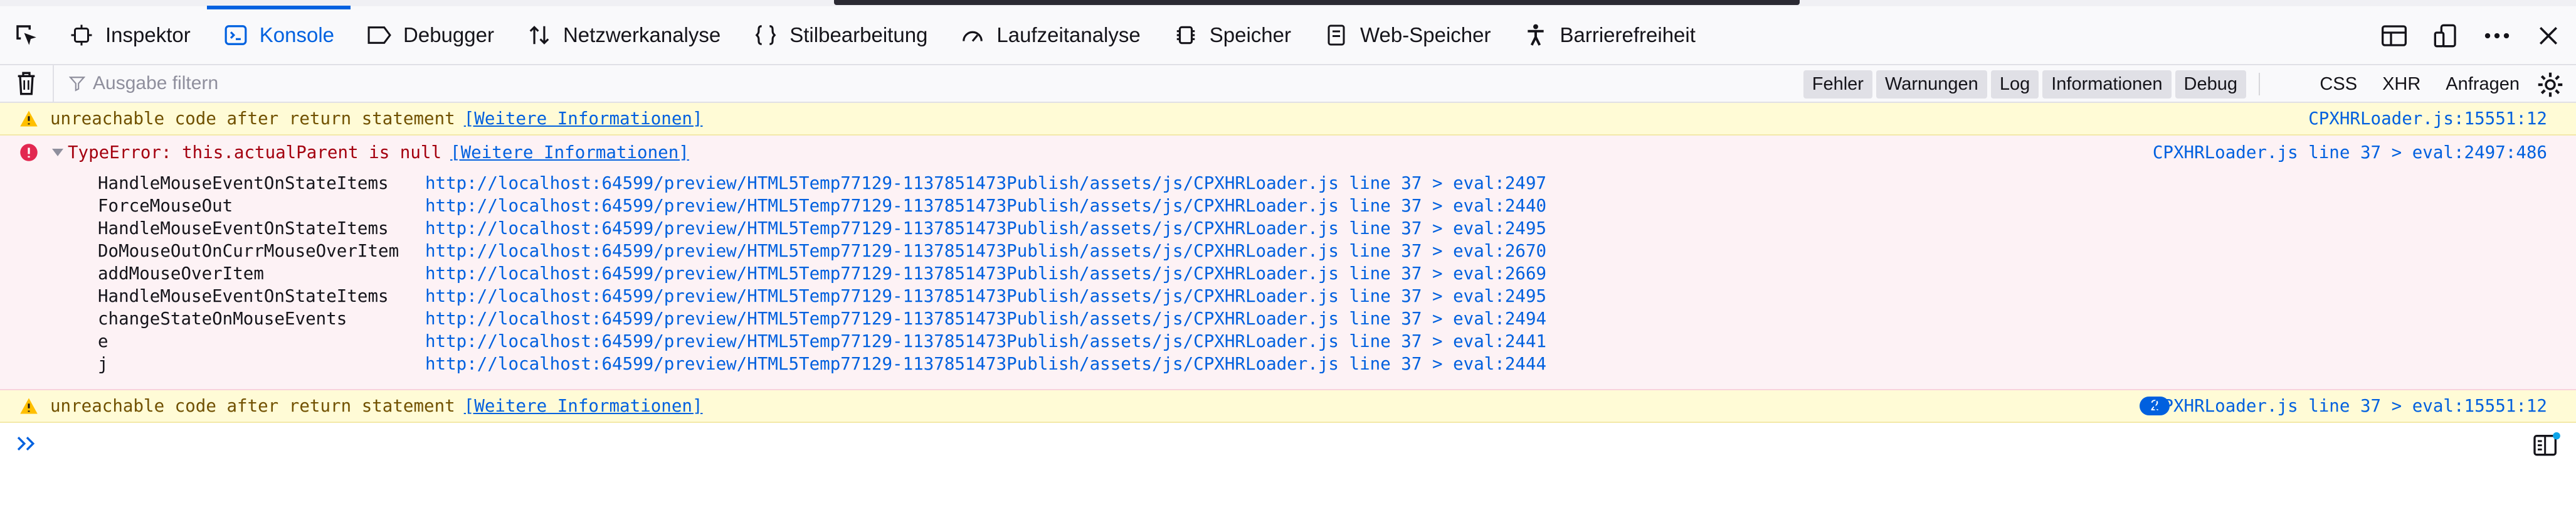 This screenshot has width=2576, height=512. Describe the element at coordinates (2446, 36) in the screenshot. I see `responsive-design-button` at that location.